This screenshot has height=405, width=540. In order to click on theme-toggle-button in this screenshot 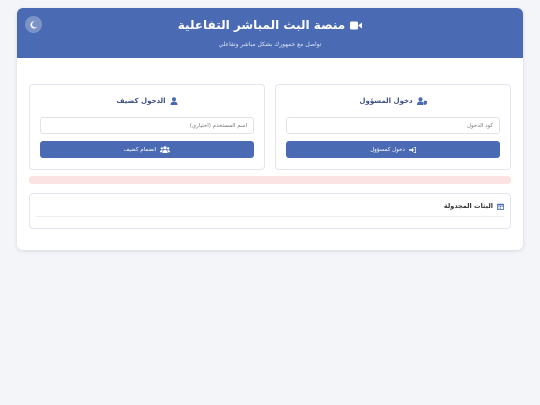, I will do `click(33, 24)`.